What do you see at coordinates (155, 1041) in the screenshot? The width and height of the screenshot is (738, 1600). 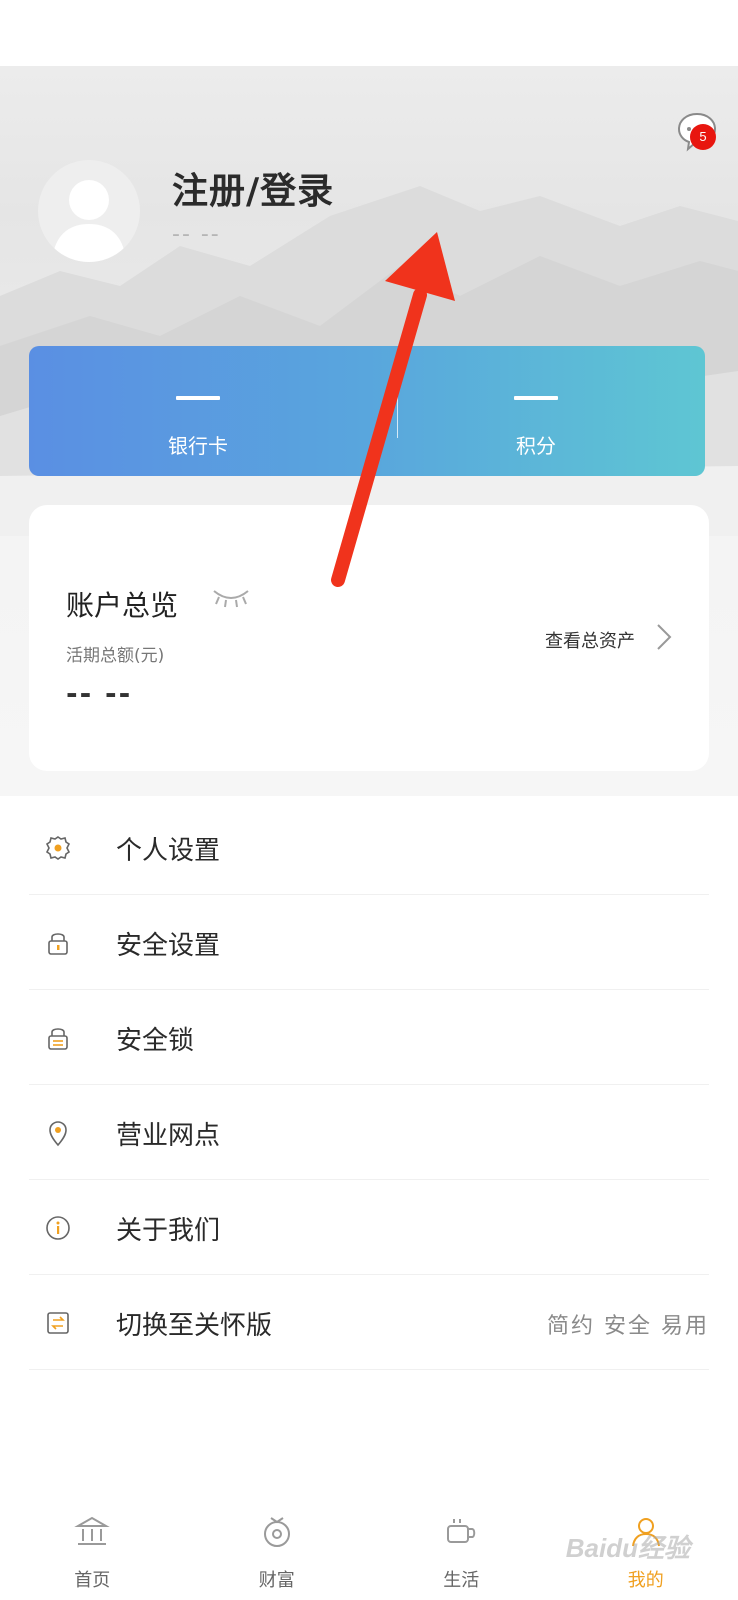 I see `menu-item-label: 安全锁` at bounding box center [155, 1041].